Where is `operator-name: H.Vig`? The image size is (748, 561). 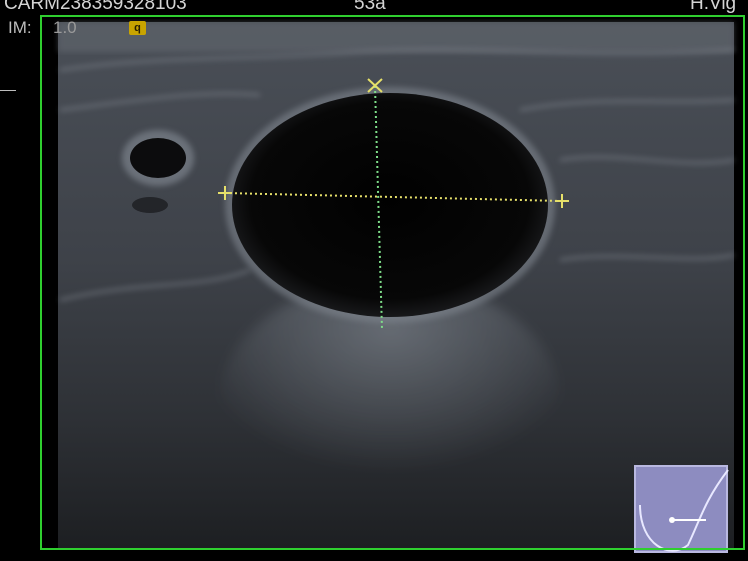
operator-name: H.Vig is located at coordinates (713, 7).